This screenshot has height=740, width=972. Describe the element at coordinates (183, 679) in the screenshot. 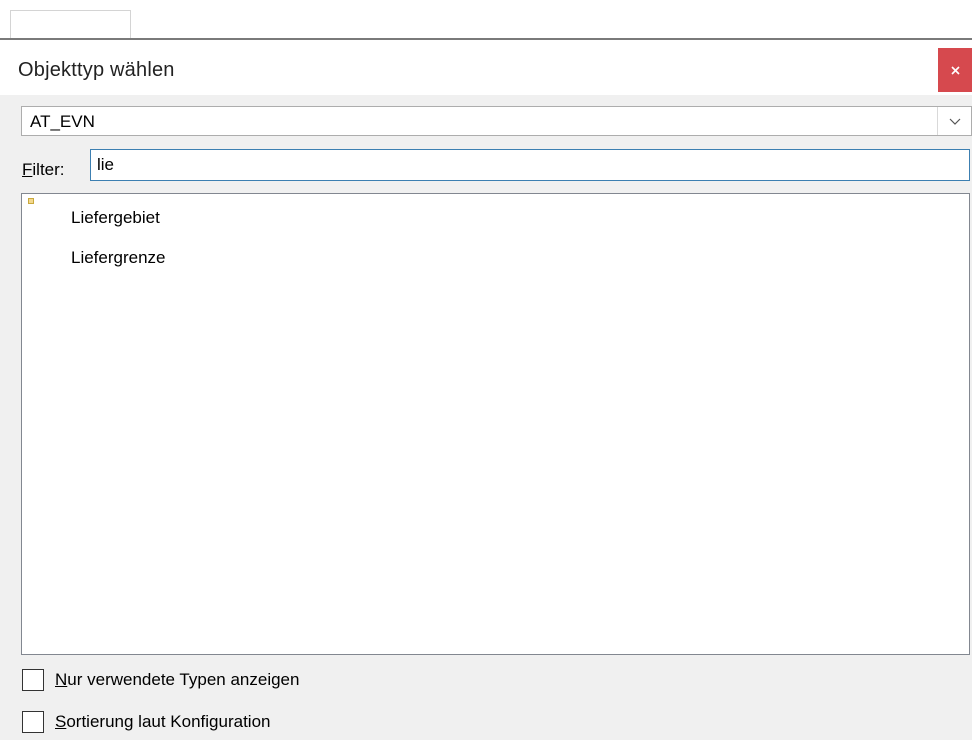

I see `used-types-label-text: ur verwendete Typen anzeigen` at that location.